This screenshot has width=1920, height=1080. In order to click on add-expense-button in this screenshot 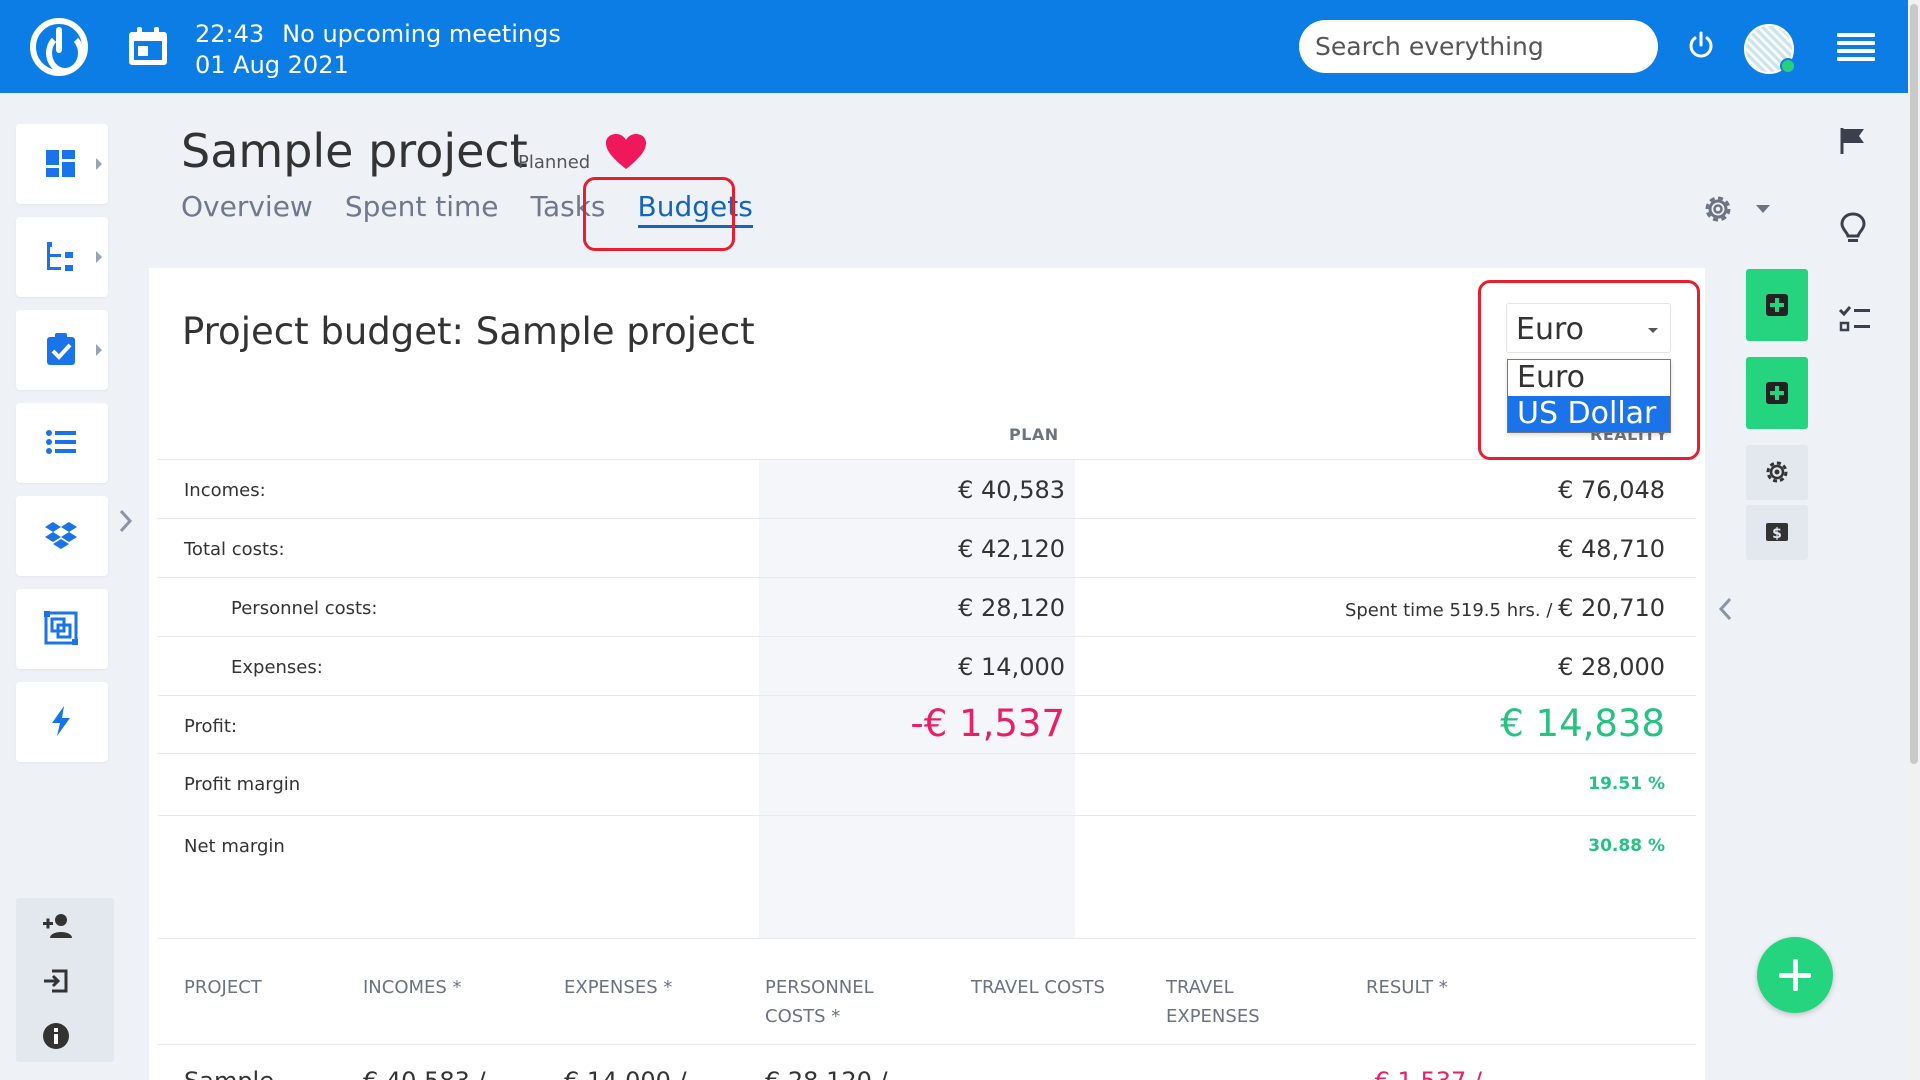, I will do `click(1777, 393)`.